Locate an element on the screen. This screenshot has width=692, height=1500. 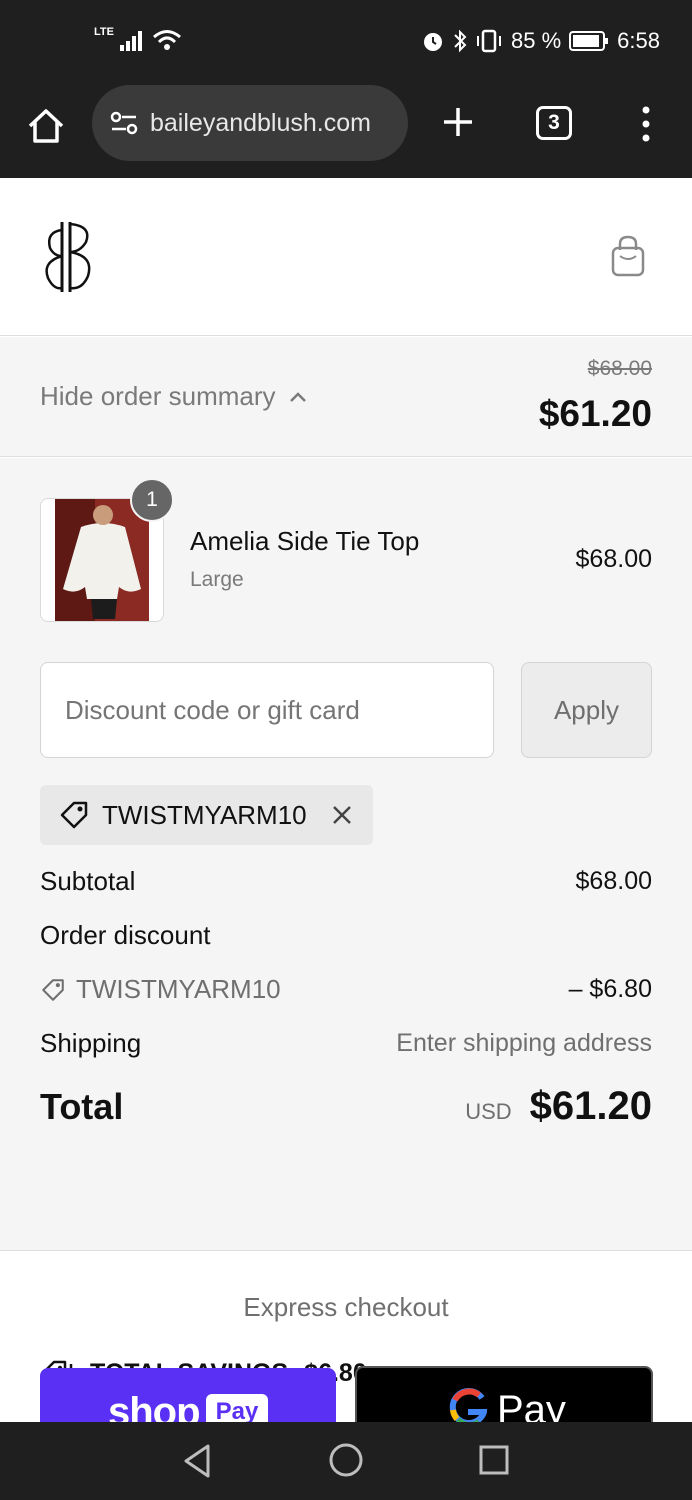
shop-pay-button: shop Pay is located at coordinates (188, 1395).